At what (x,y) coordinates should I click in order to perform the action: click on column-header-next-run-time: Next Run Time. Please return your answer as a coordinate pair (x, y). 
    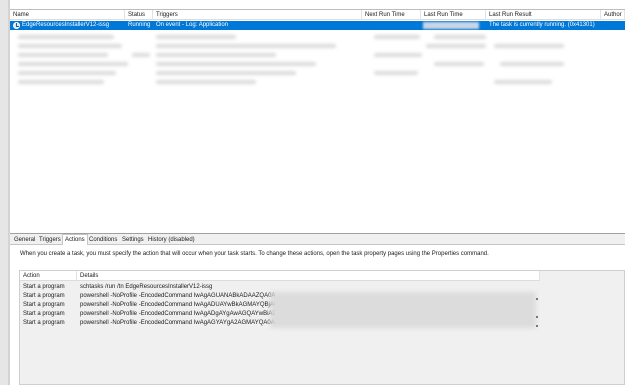
    Looking at the image, I should click on (391, 15).